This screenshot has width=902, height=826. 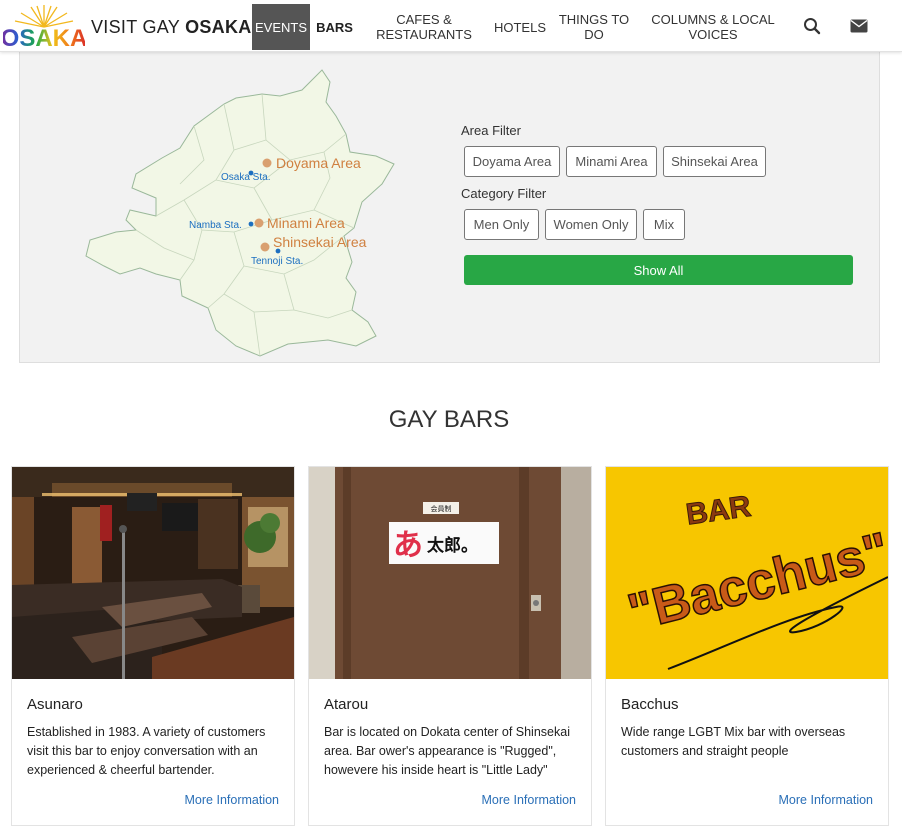 What do you see at coordinates (491, 130) in the screenshot?
I see `area-filter-label: Area Filter` at bounding box center [491, 130].